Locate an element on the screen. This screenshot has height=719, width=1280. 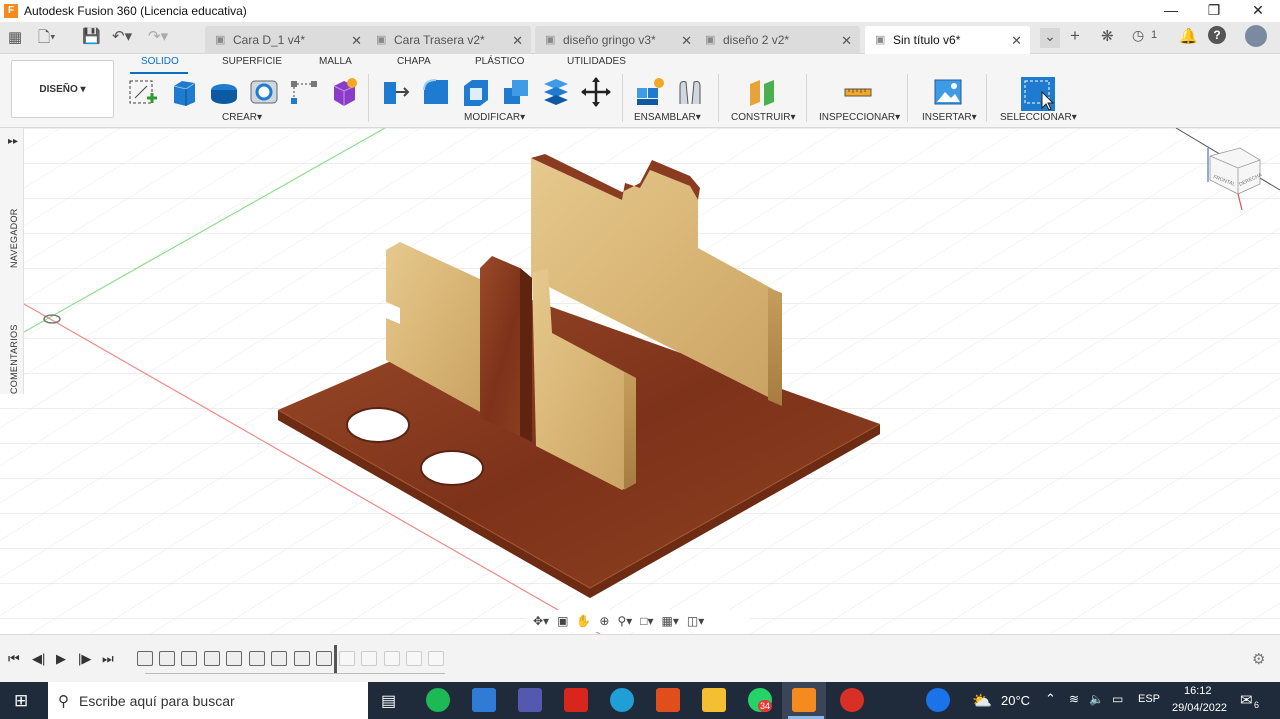
wifi-icon: ≋ is located at coordinates (1074, 699).